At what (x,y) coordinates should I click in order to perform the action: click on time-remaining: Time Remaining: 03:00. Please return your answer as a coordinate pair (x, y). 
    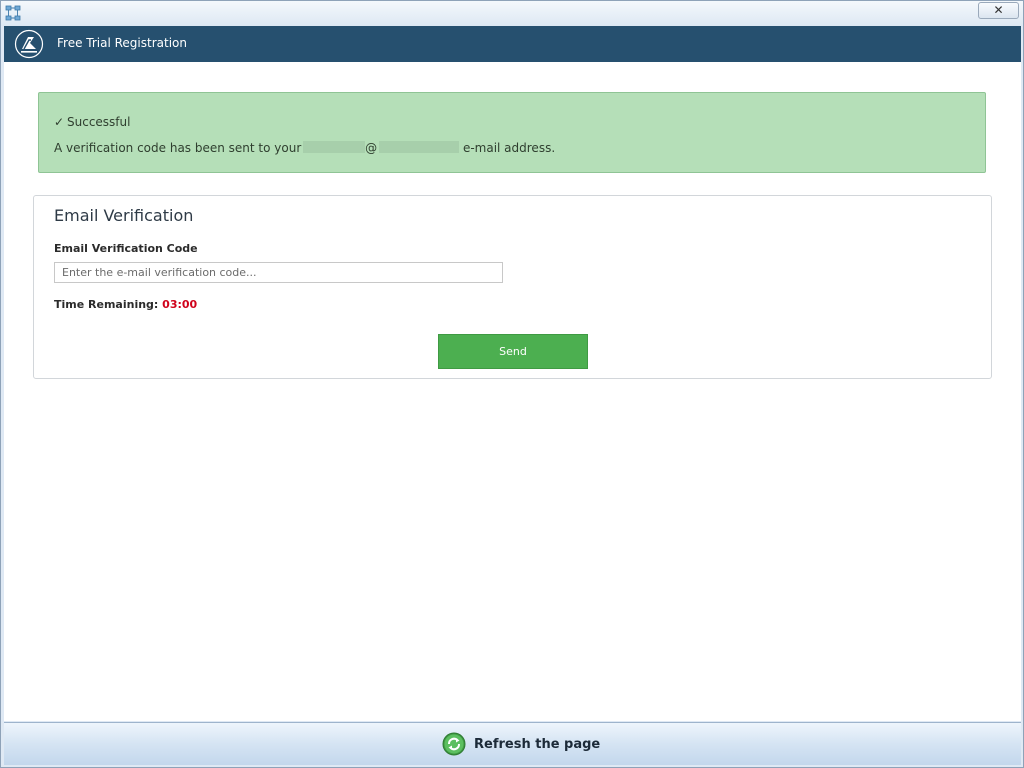
    Looking at the image, I should click on (125, 304).